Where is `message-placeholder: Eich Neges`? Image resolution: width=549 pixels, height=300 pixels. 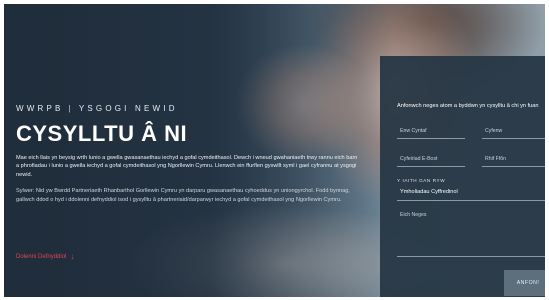
message-placeholder: Eich Neges is located at coordinates (413, 215).